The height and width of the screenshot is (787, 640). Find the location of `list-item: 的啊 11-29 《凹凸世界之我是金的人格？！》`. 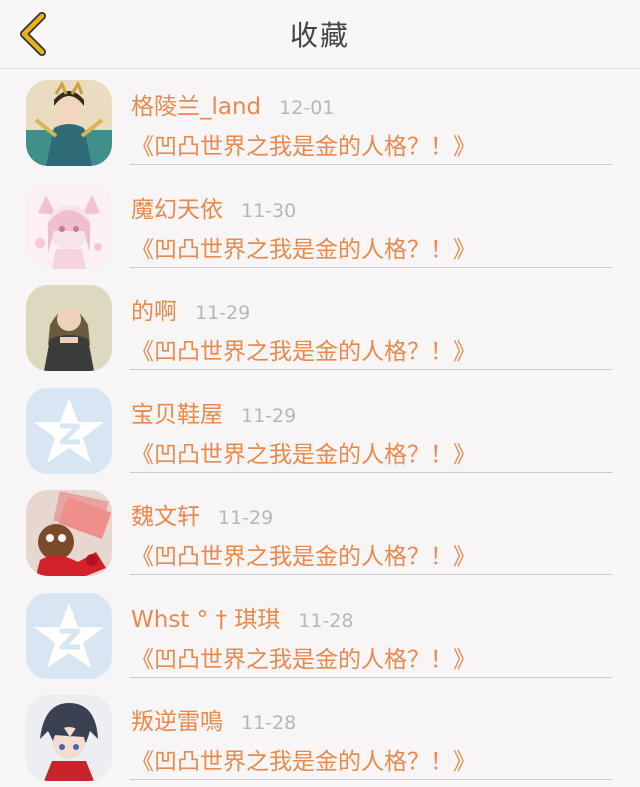

list-item: 的啊 11-29 《凹凸世界之我是金的人格？！》 is located at coordinates (320, 325).